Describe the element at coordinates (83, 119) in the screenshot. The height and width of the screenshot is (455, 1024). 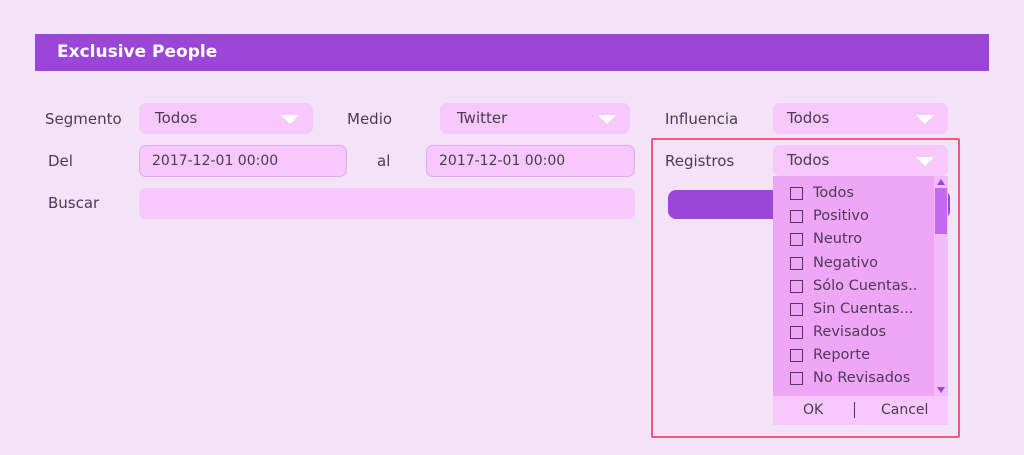
I see `segmento-label: Segmento` at that location.